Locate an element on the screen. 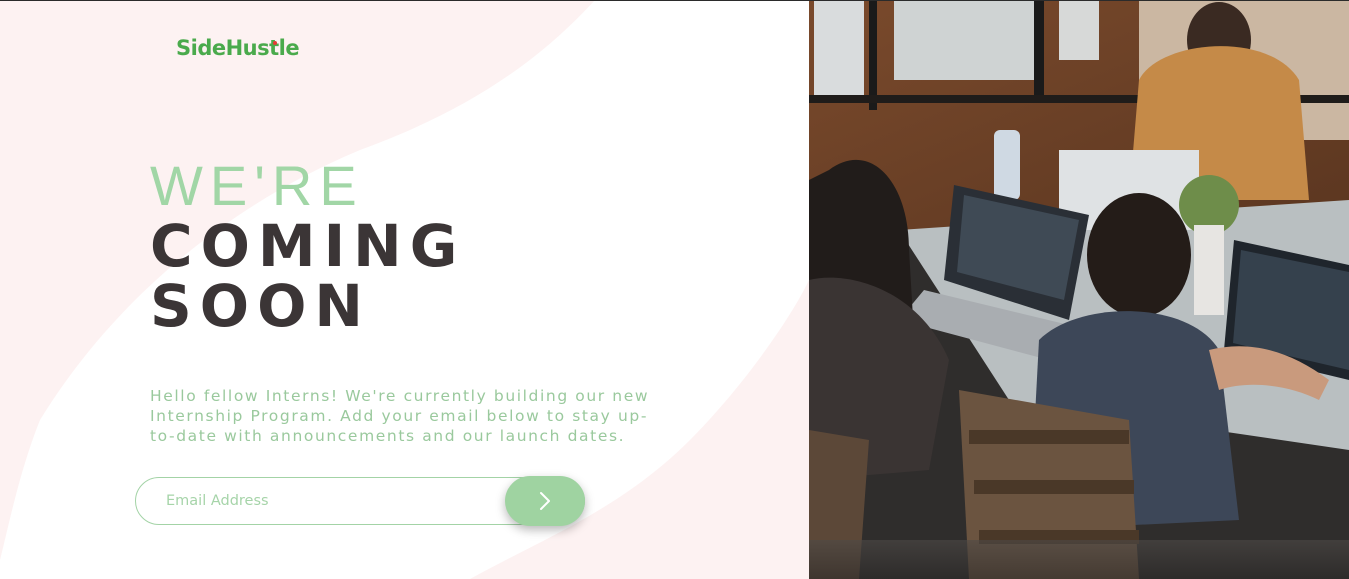 The width and height of the screenshot is (1349, 579). chevron-right-icon is located at coordinates (545, 501).